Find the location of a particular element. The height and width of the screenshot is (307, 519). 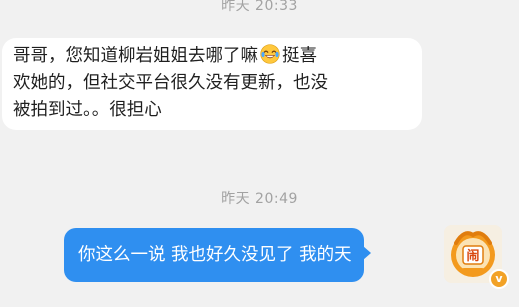

svg-text: 闹 is located at coordinates (472, 256).